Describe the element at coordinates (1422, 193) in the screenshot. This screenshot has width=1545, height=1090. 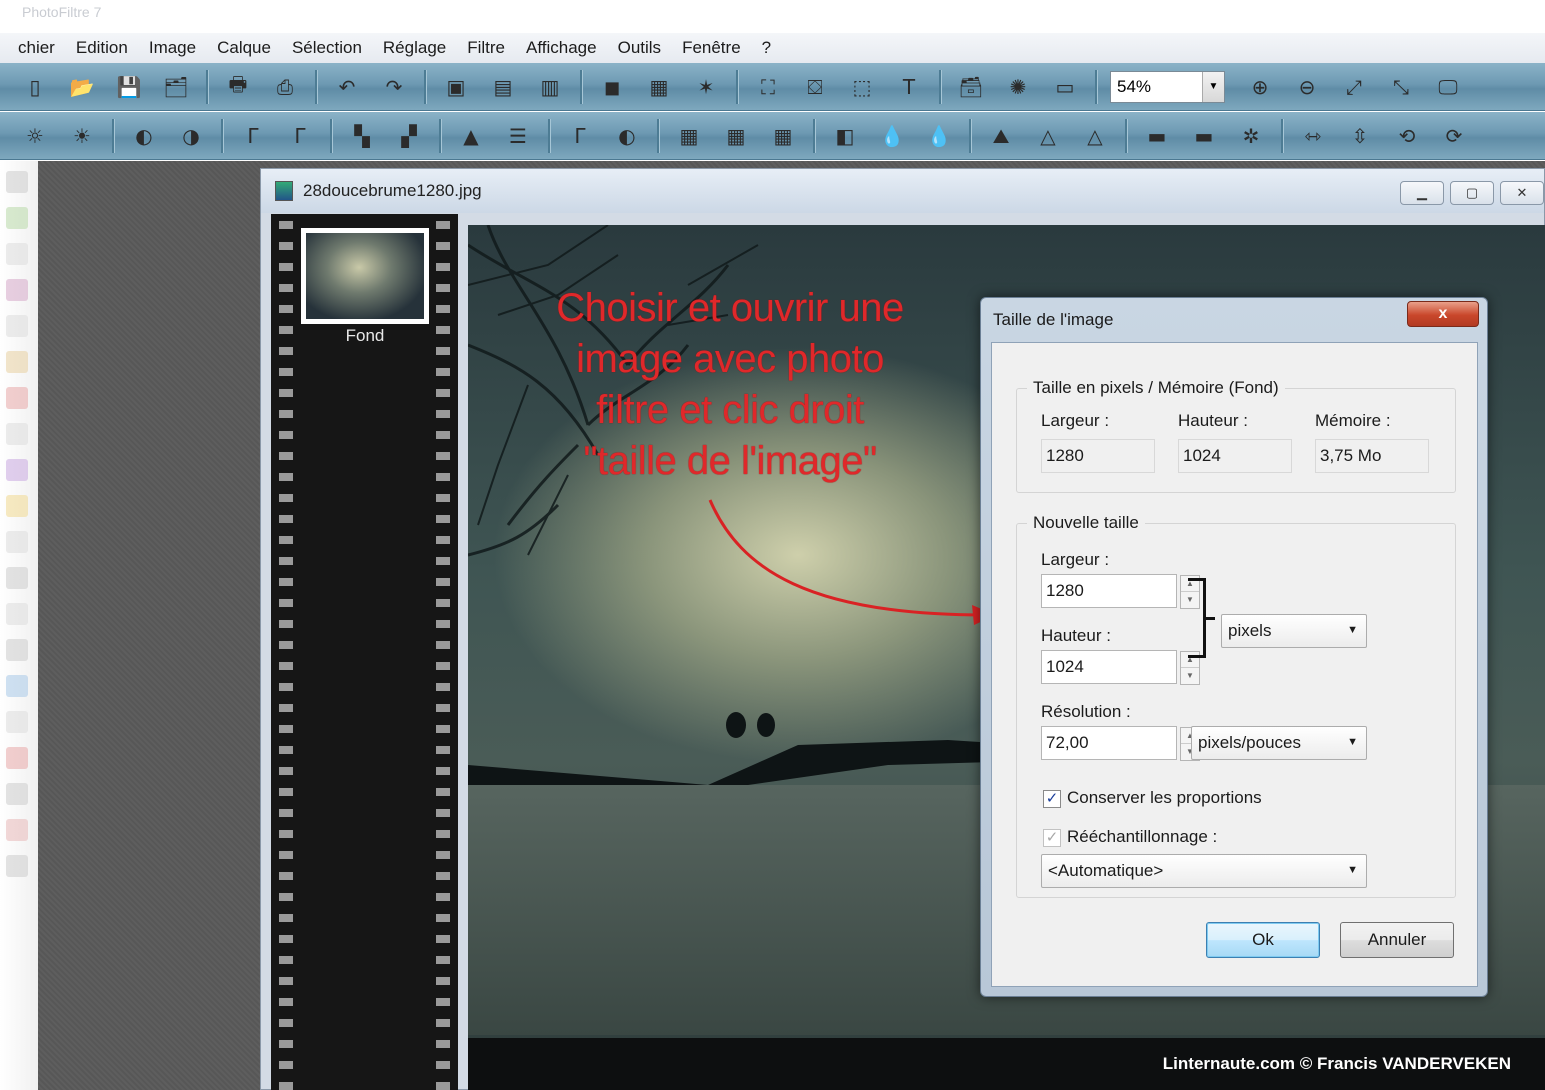
I see `minimize-button: ▁` at that location.